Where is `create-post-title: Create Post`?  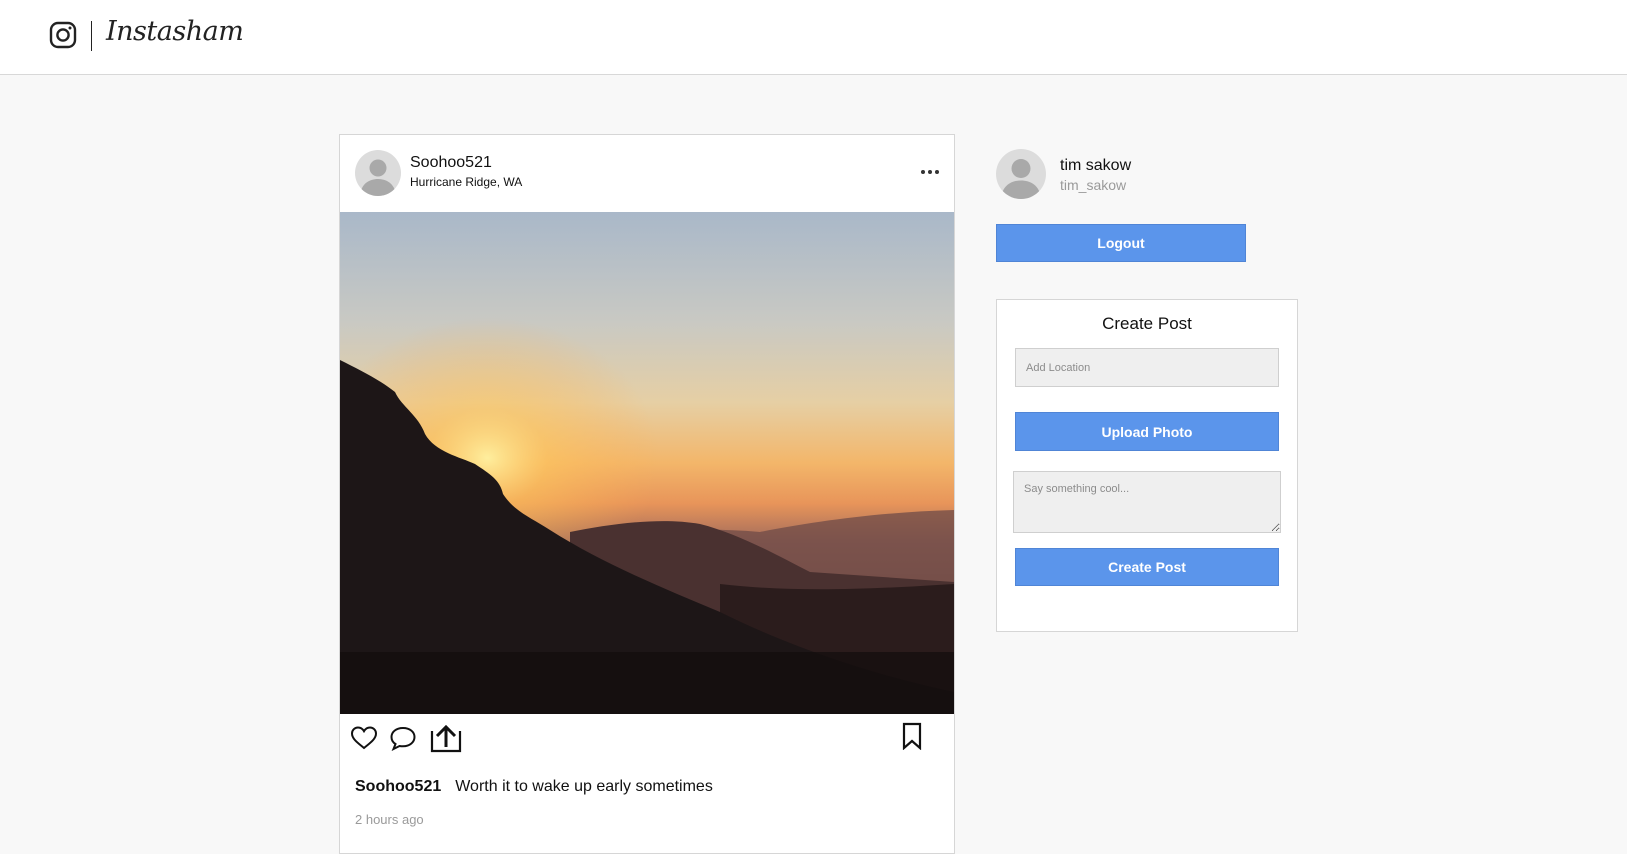
create-post-title: Create Post is located at coordinates (1147, 323).